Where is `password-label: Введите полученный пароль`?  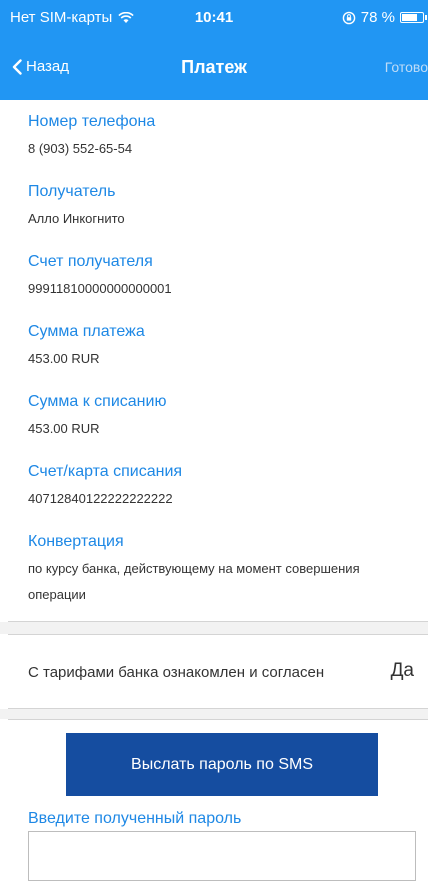
password-label: Введите полученный пароль is located at coordinates (135, 818).